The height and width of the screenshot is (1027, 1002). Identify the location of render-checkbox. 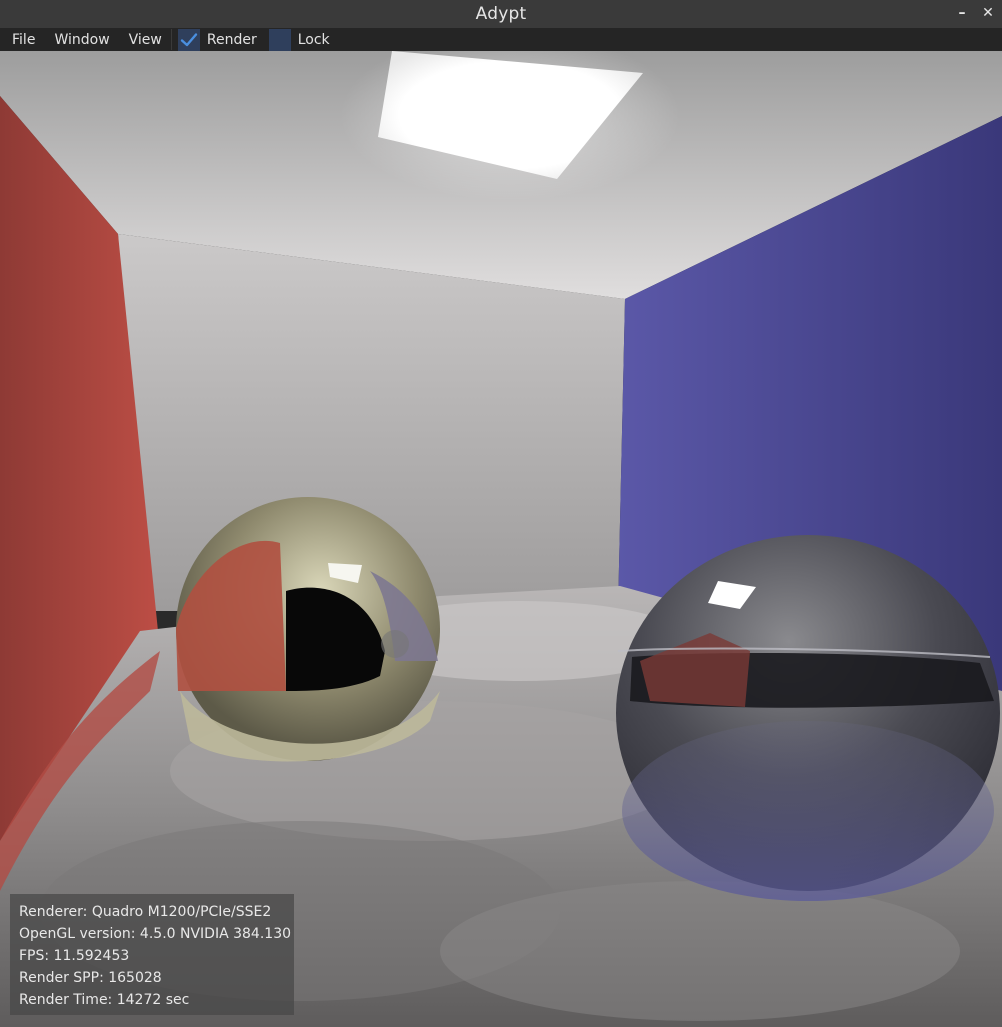
(188, 39).